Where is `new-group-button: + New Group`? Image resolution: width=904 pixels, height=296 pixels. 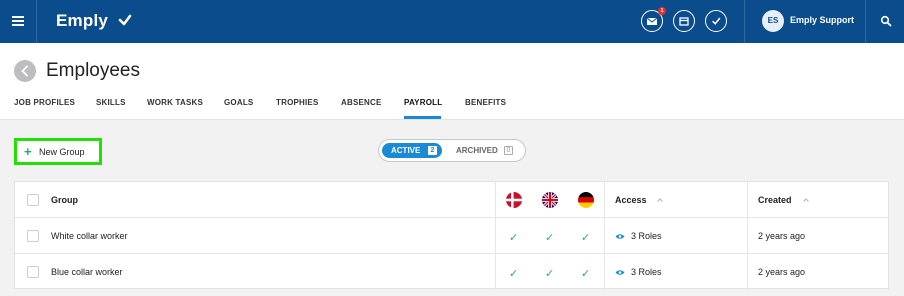 new-group-button: + New Group is located at coordinates (58, 151).